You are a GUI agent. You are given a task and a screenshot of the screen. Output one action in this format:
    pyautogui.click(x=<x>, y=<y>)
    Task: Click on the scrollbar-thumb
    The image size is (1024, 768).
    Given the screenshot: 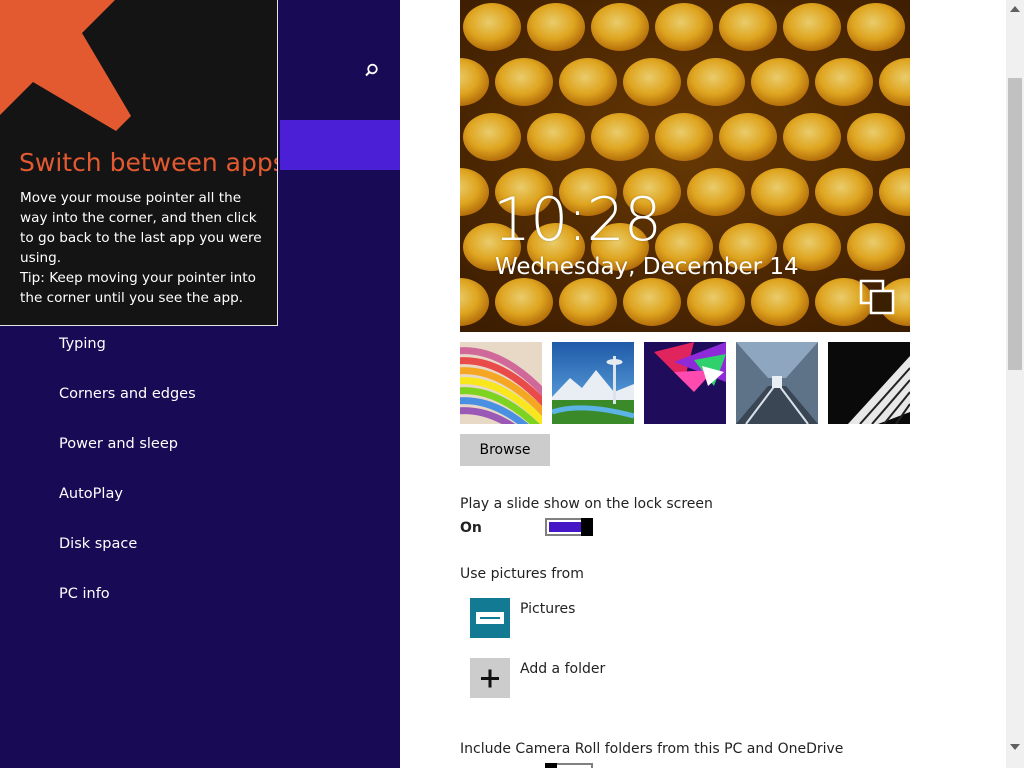 What is the action you would take?
    pyautogui.click(x=1015, y=224)
    